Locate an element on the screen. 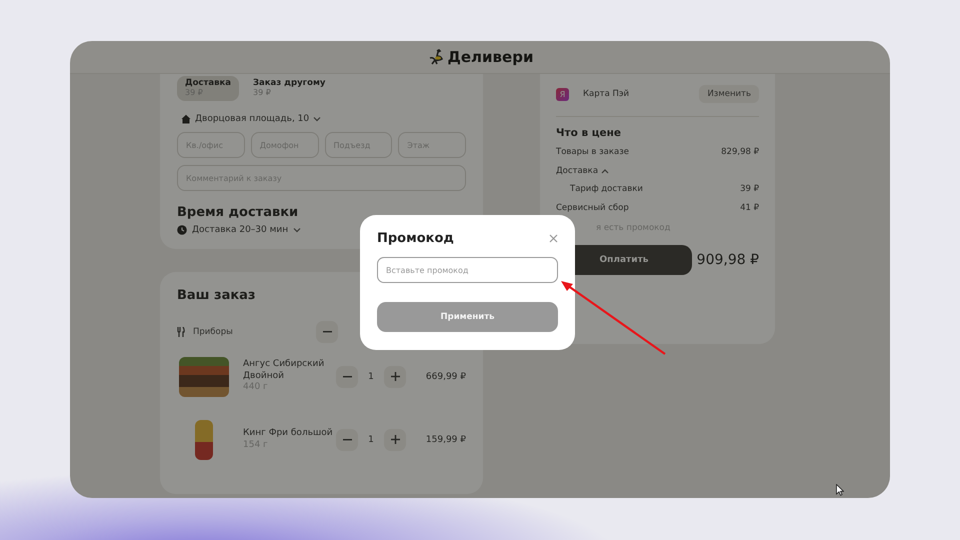 The width and height of the screenshot is (960, 540). cutlery-label: Приборы is located at coordinates (213, 332).